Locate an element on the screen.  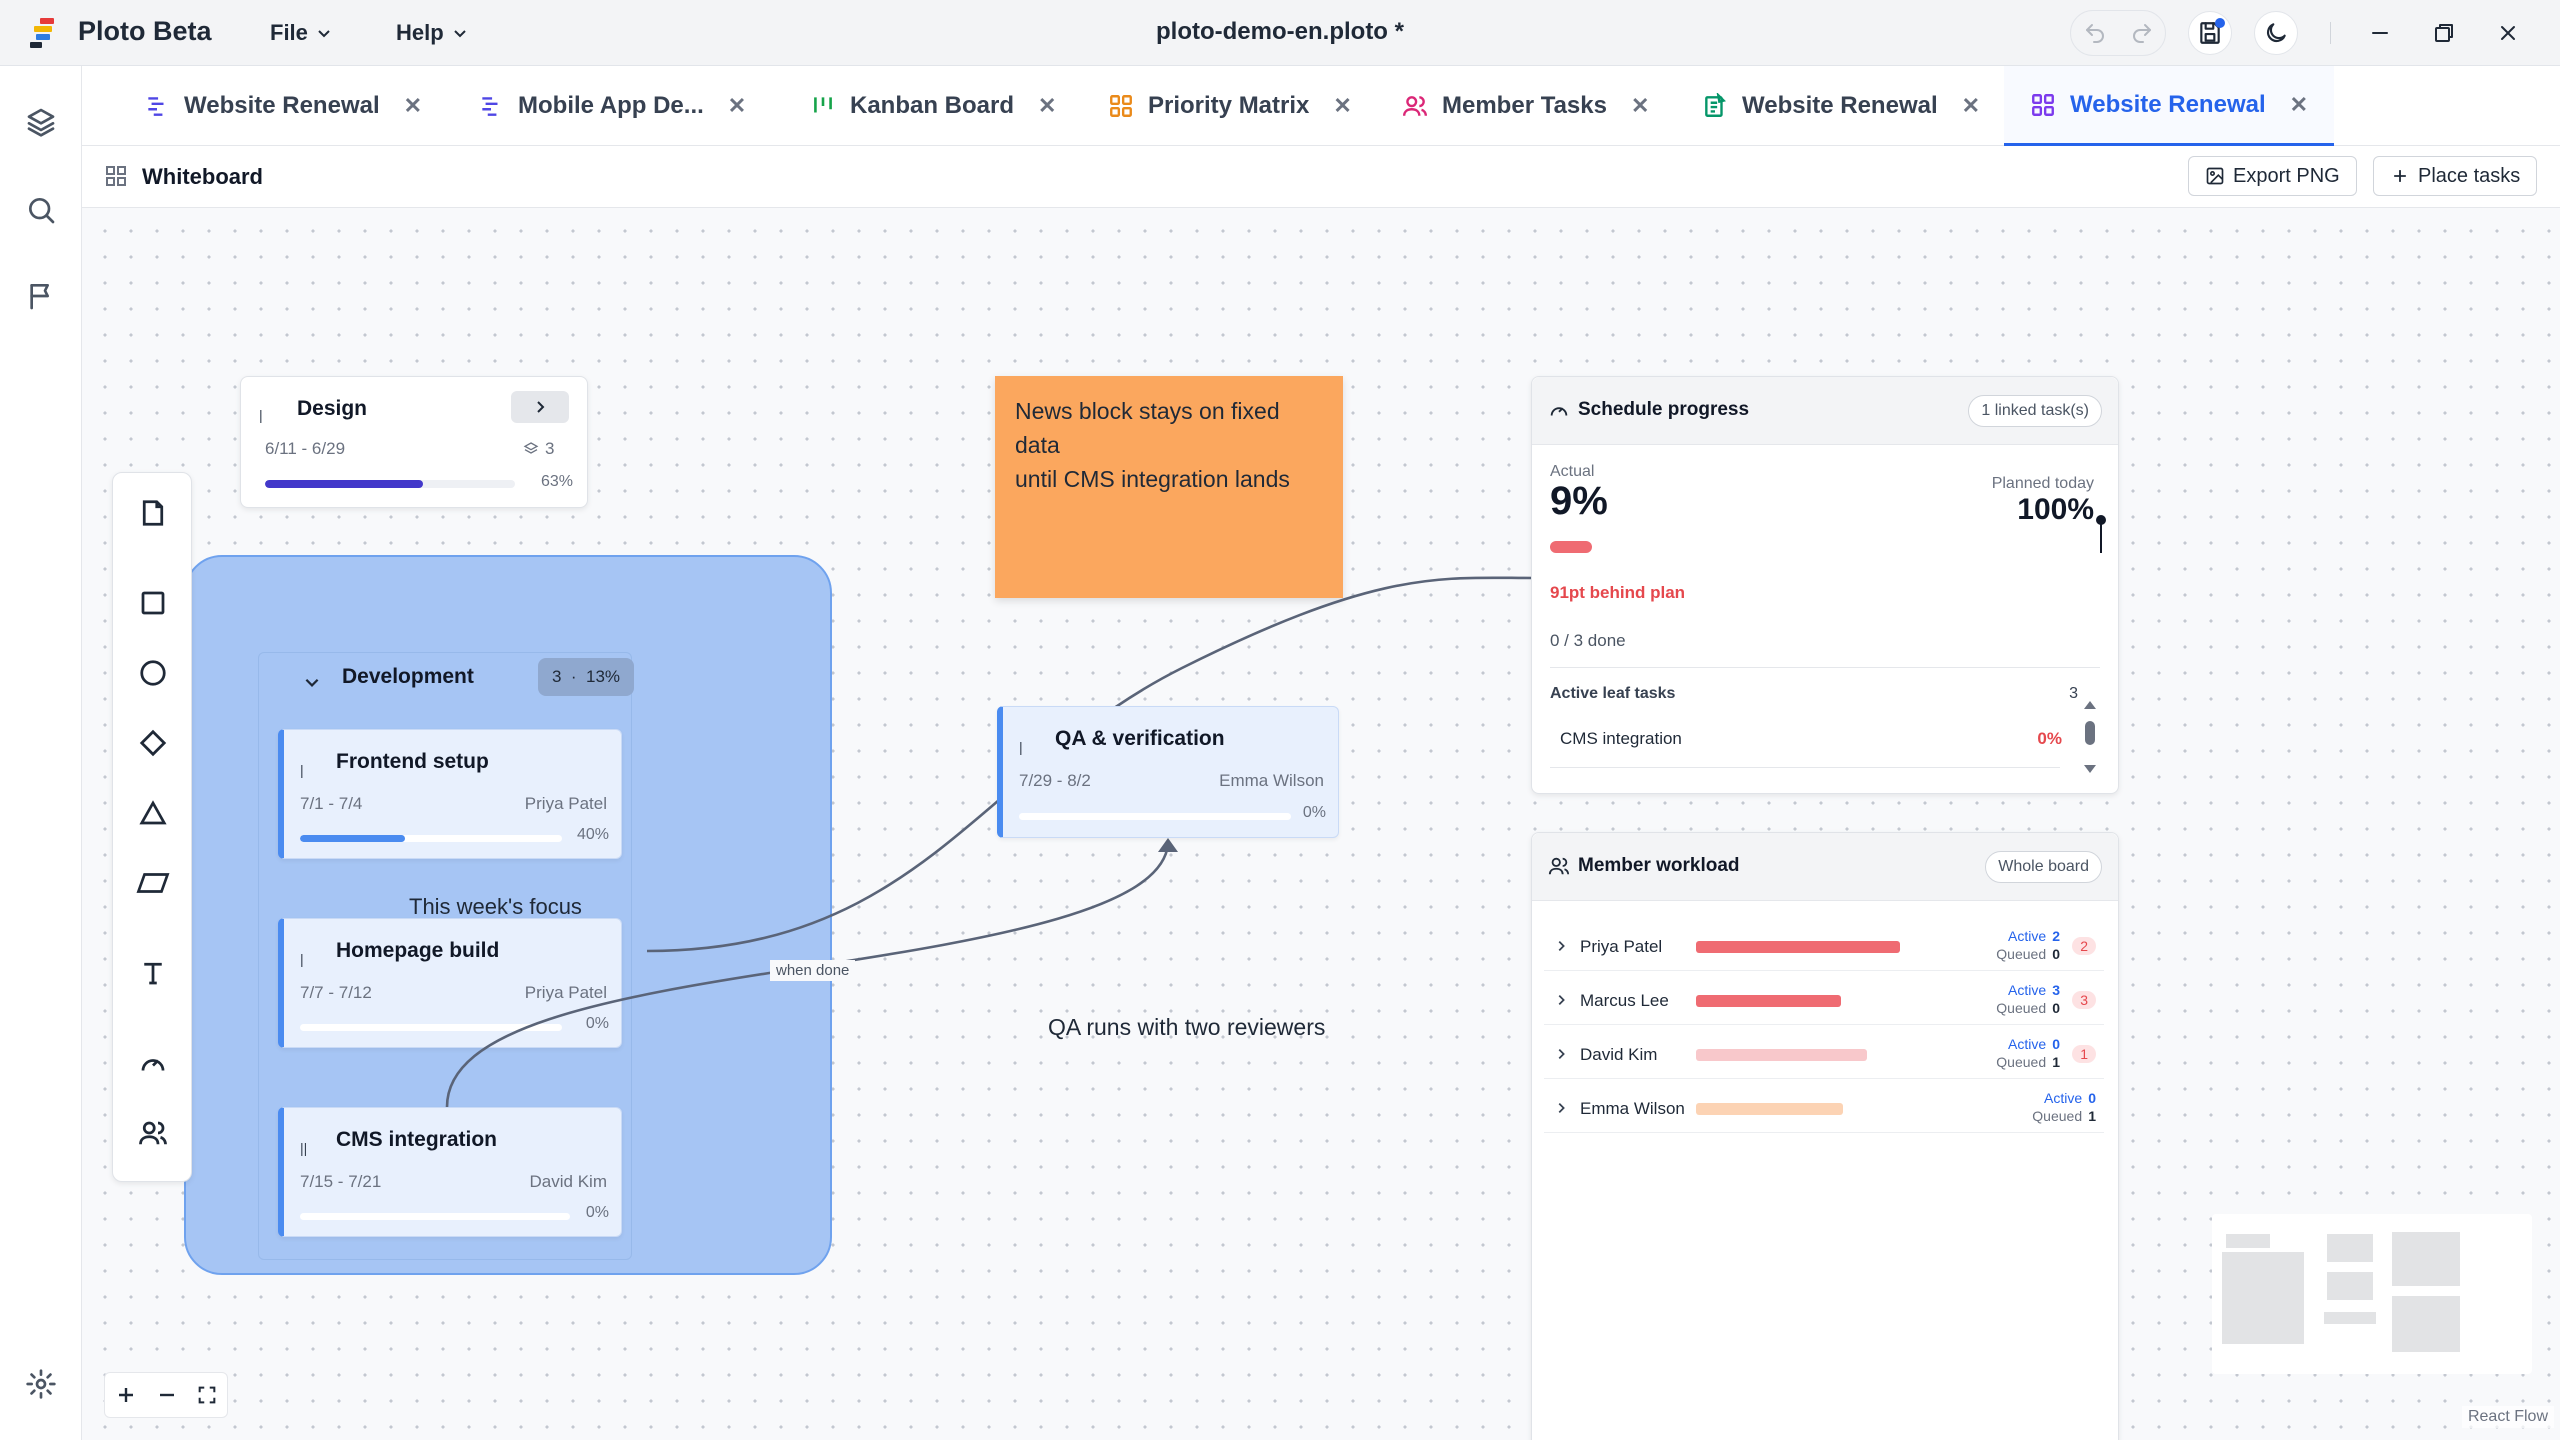
behind-plan-text: 91pt behind plan is located at coordinates (1618, 592).